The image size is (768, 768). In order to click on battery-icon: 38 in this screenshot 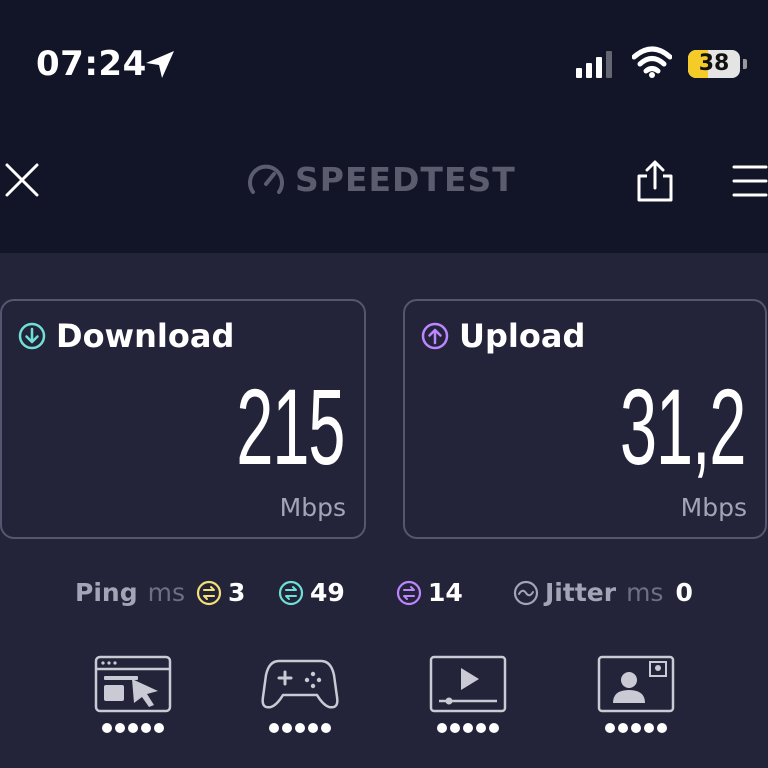, I will do `click(714, 64)`.